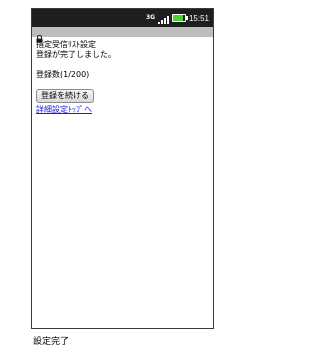 Image resolution: width=320 pixels, height=356 pixels. Describe the element at coordinates (122, 35) in the screenshot. I see `notification-bar` at that location.